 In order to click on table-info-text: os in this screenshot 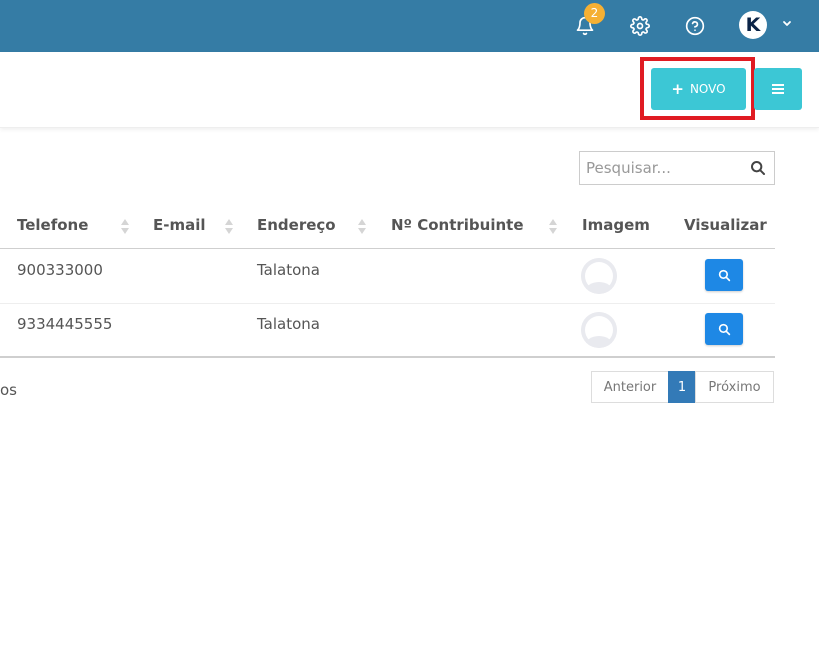, I will do `click(8, 390)`.